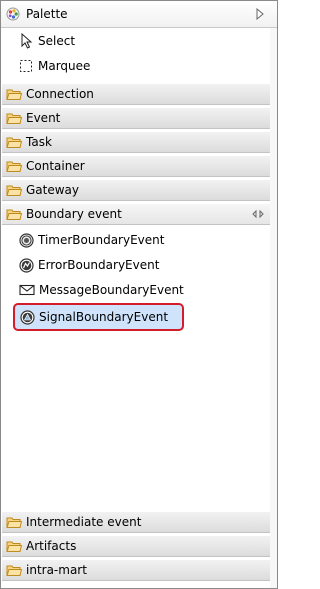 The image size is (320, 589). What do you see at coordinates (139, 14) in the screenshot?
I see `palette-header: Palette` at bounding box center [139, 14].